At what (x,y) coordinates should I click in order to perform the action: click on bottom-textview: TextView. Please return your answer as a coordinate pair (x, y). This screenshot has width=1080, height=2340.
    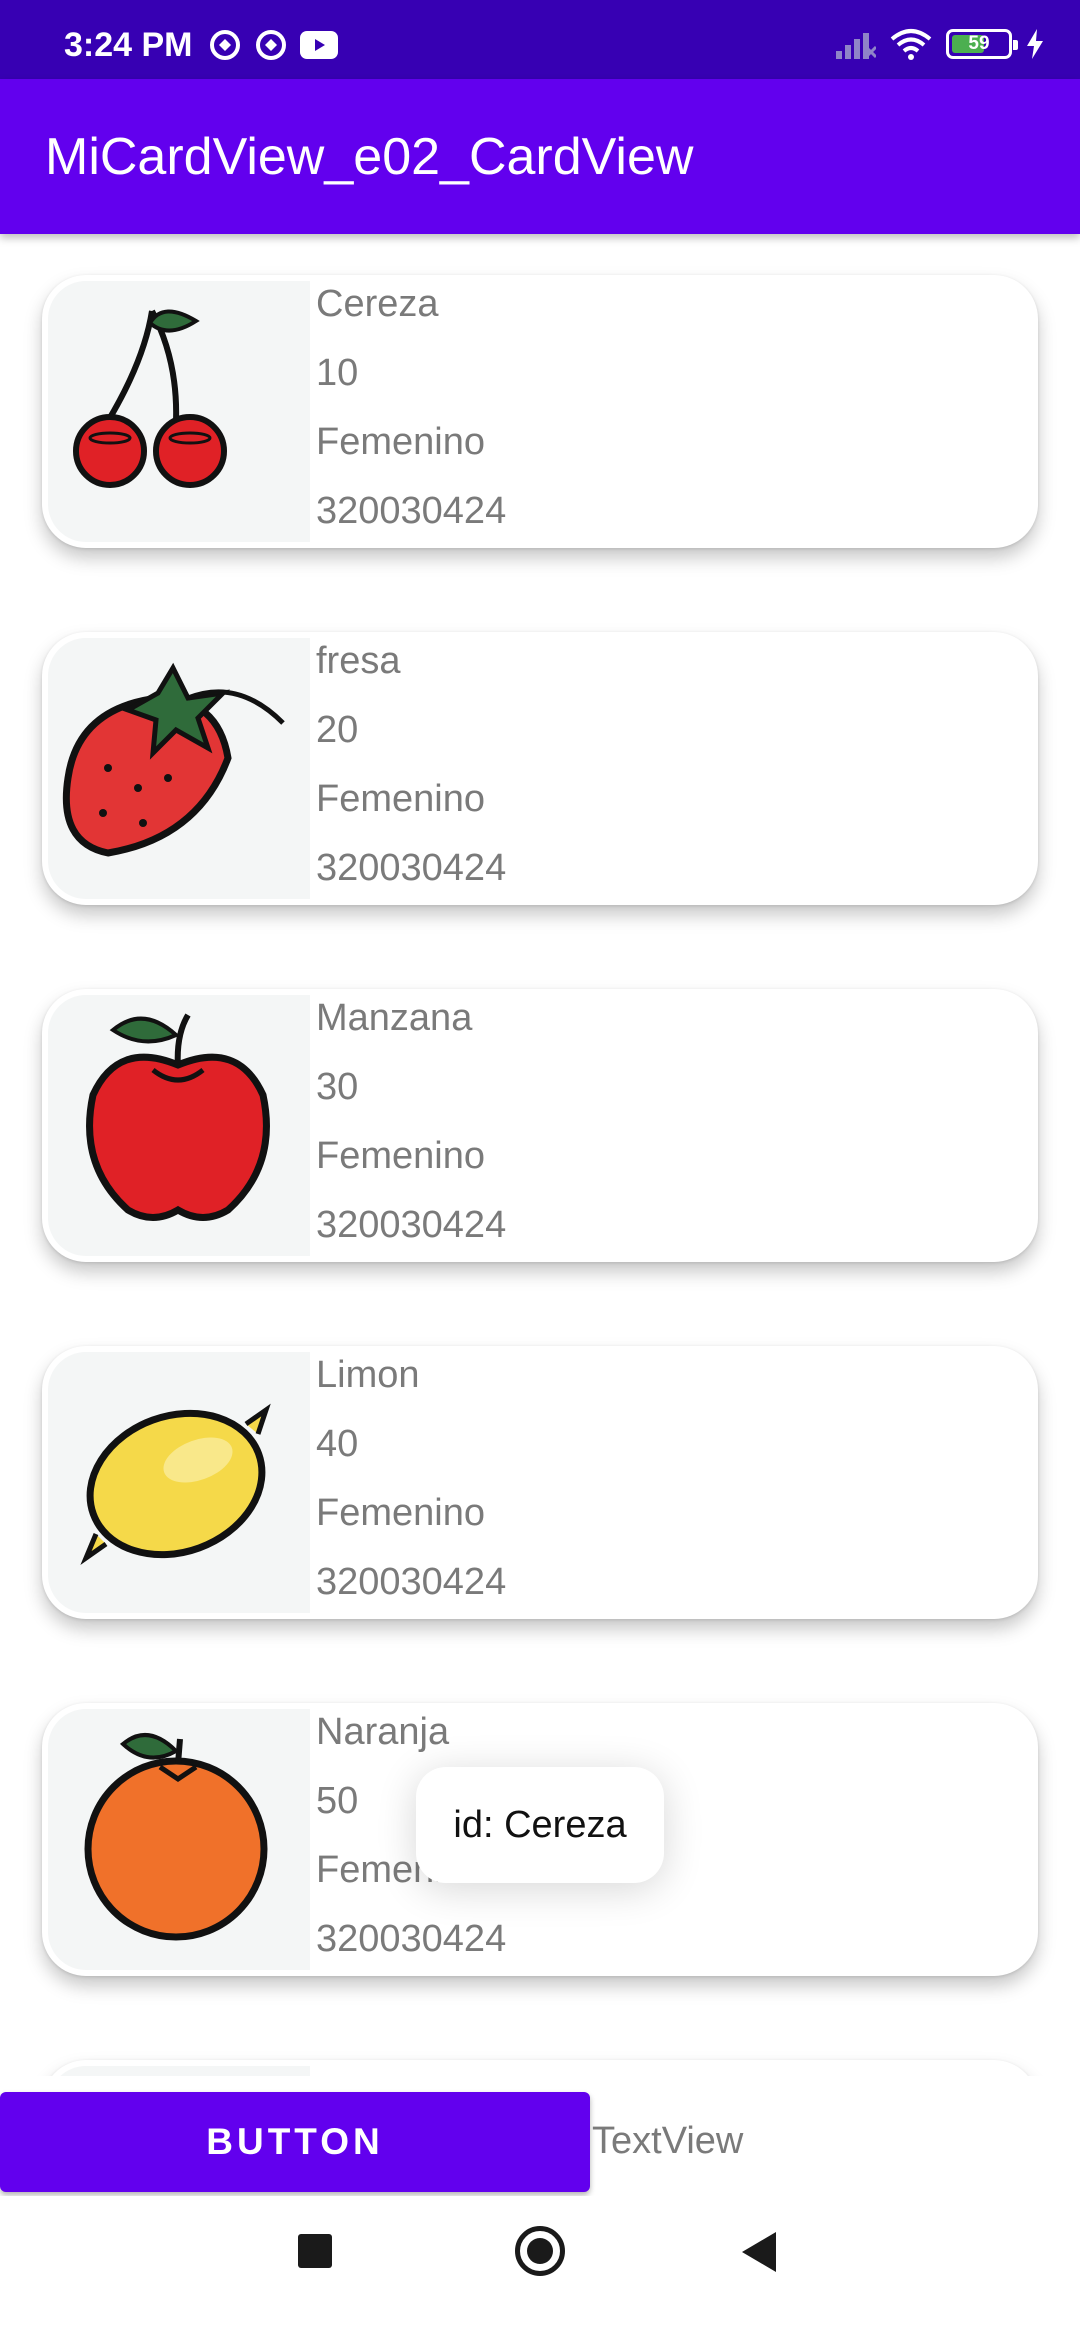
    Looking at the image, I should click on (668, 2141).